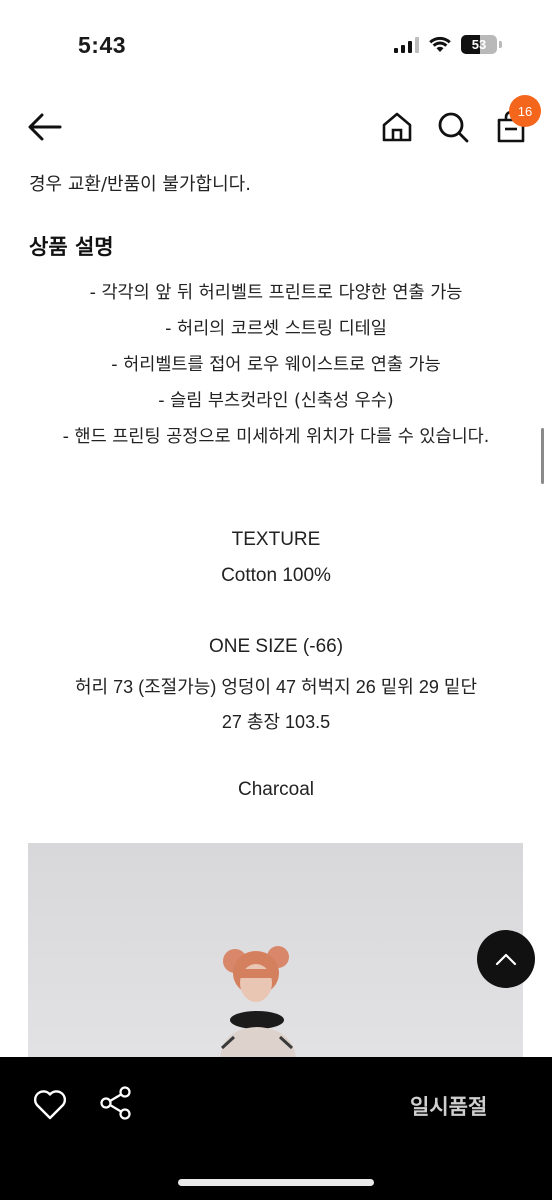 The height and width of the screenshot is (1200, 552). What do you see at coordinates (500, 44) in the screenshot?
I see `battery-tip` at bounding box center [500, 44].